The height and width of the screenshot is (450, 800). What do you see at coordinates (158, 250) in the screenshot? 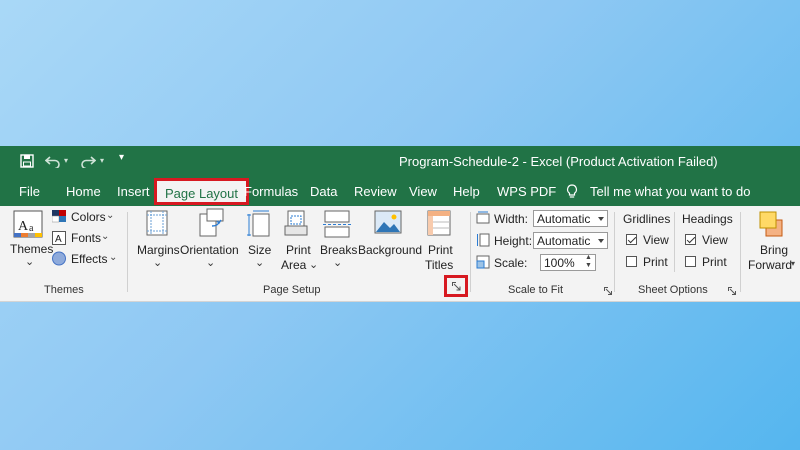
I see `margins-label: Margins` at bounding box center [158, 250].